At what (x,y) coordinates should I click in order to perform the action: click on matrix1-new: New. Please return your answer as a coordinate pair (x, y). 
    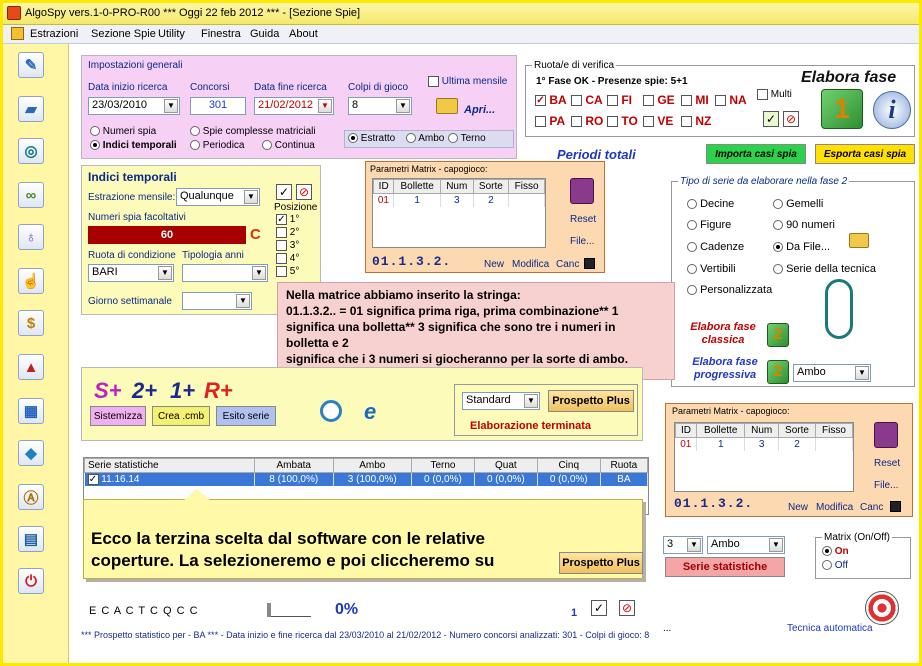
    Looking at the image, I should click on (494, 264).